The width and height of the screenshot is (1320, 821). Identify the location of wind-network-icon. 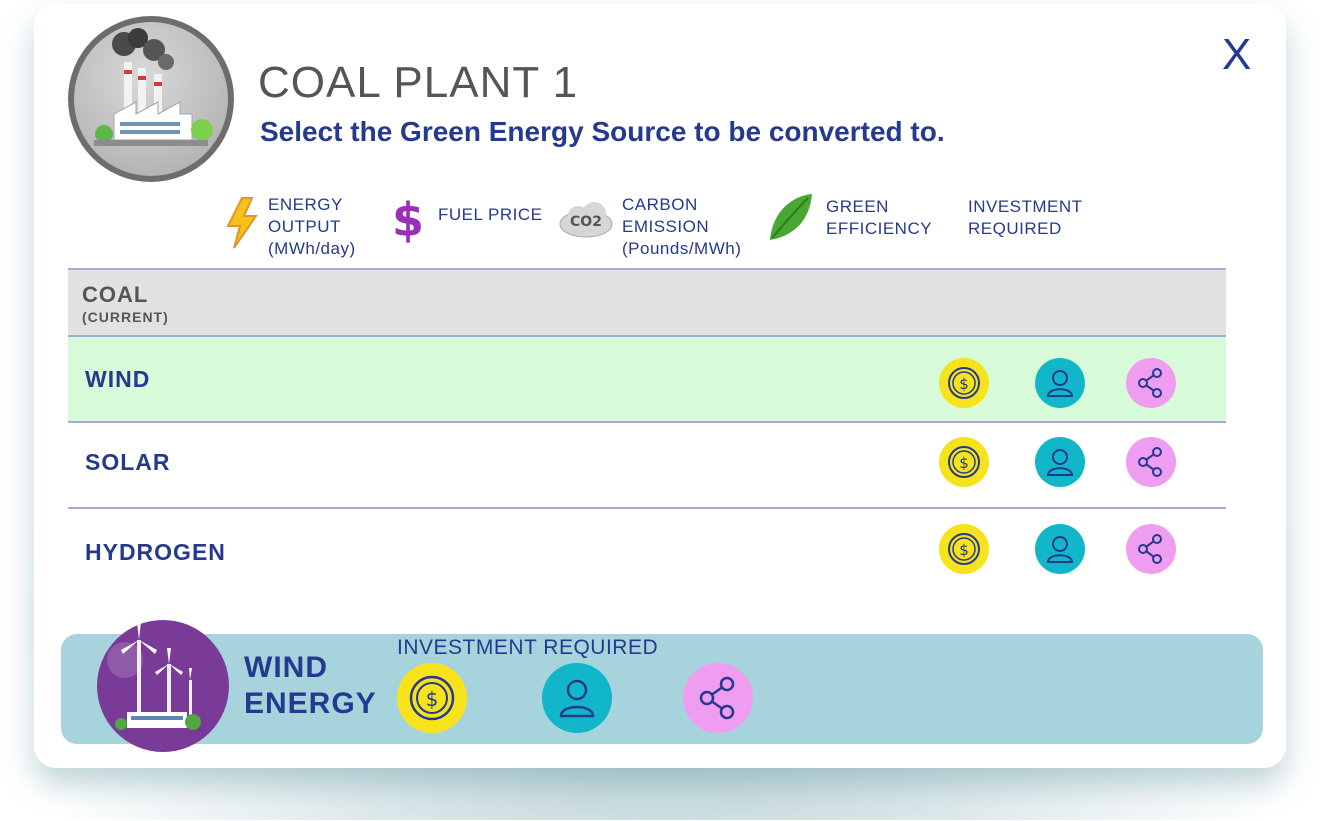
(1151, 383).